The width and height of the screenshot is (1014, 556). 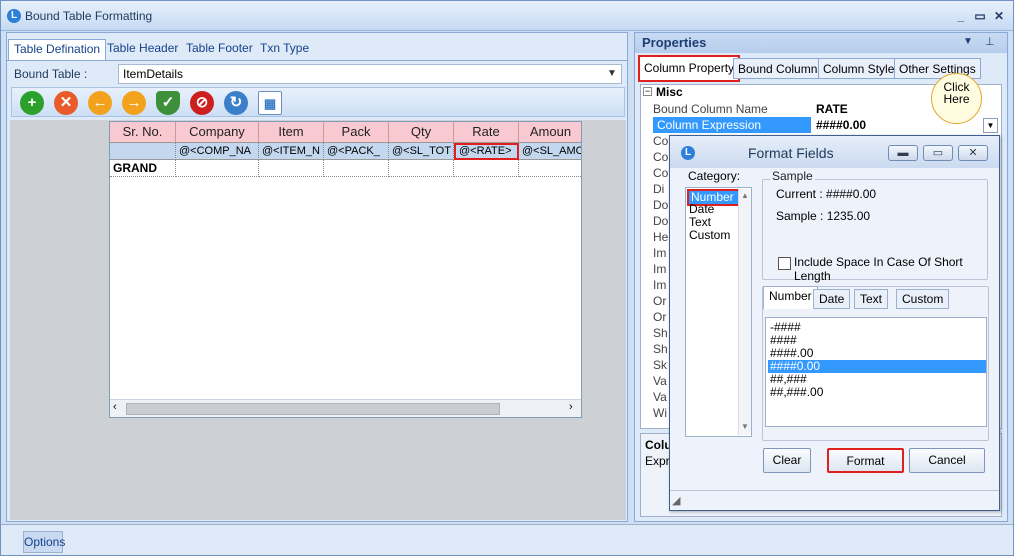 What do you see at coordinates (784, 263) in the screenshot?
I see `include-space-checkbox` at bounding box center [784, 263].